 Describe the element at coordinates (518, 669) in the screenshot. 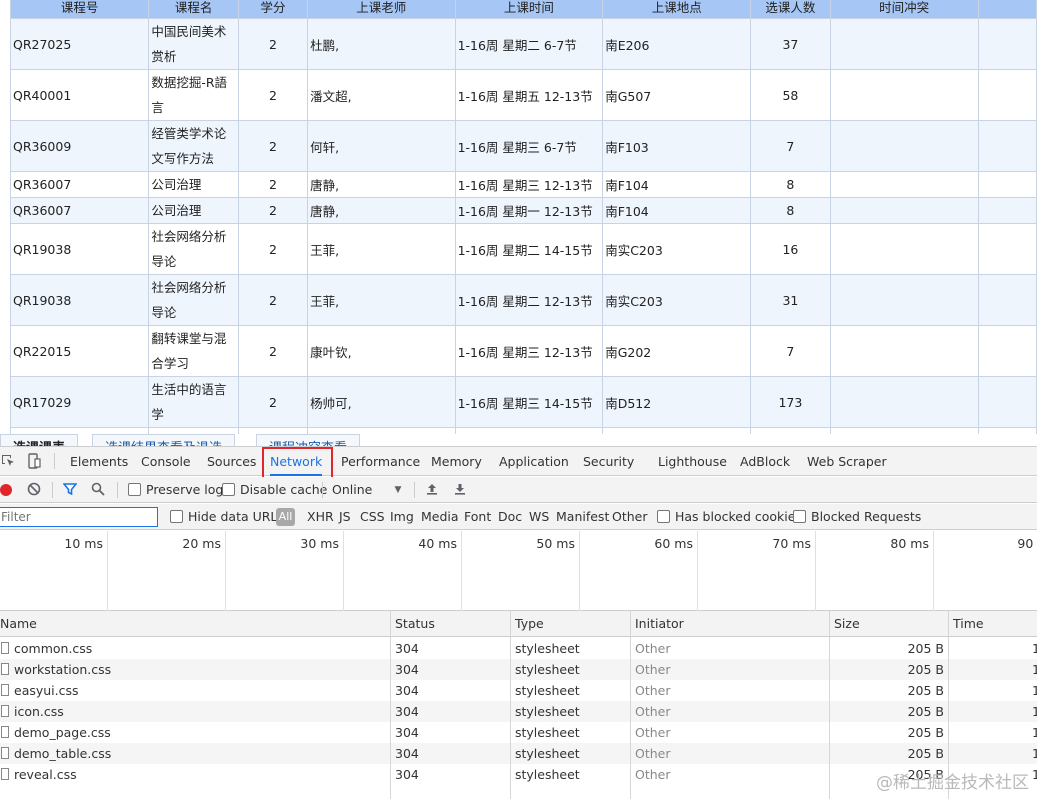

I see `network-request-row: workstation.css 304 stylesheet Other 205 B 1` at that location.